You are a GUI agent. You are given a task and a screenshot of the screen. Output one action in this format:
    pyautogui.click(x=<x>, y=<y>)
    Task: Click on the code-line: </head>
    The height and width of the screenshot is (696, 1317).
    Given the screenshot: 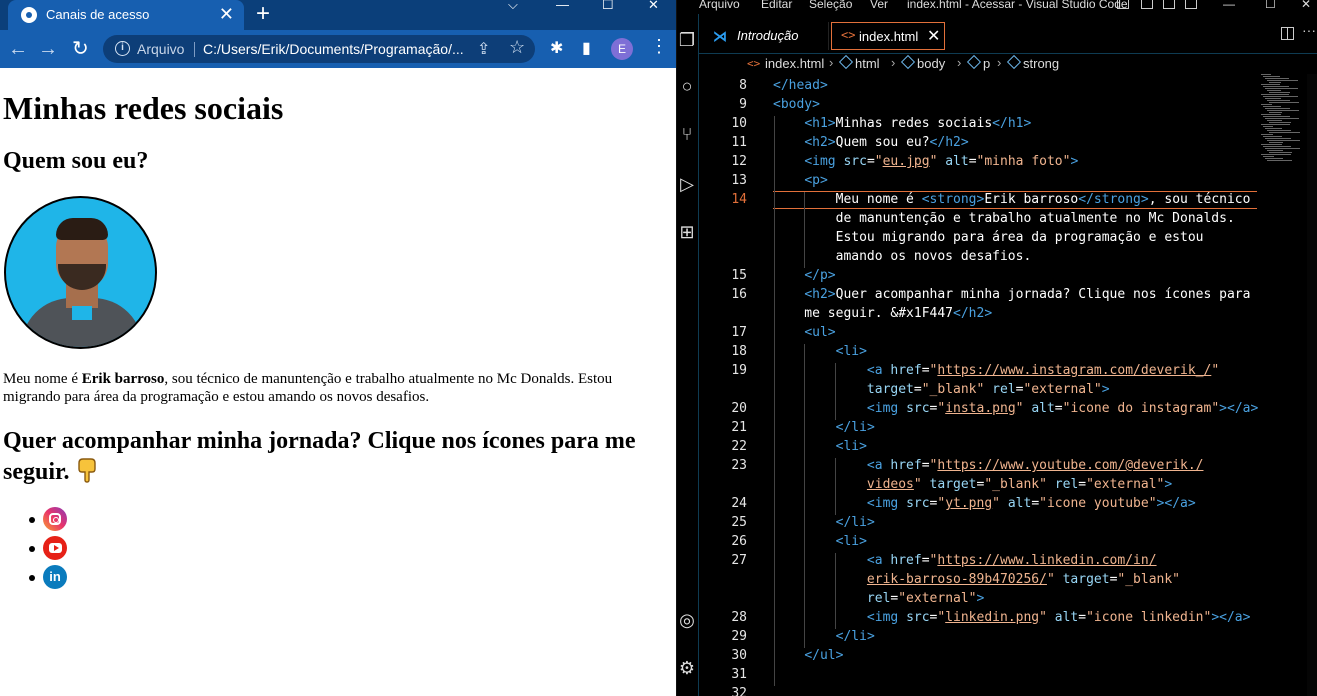 What is the action you would take?
    pyautogui.click(x=800, y=85)
    